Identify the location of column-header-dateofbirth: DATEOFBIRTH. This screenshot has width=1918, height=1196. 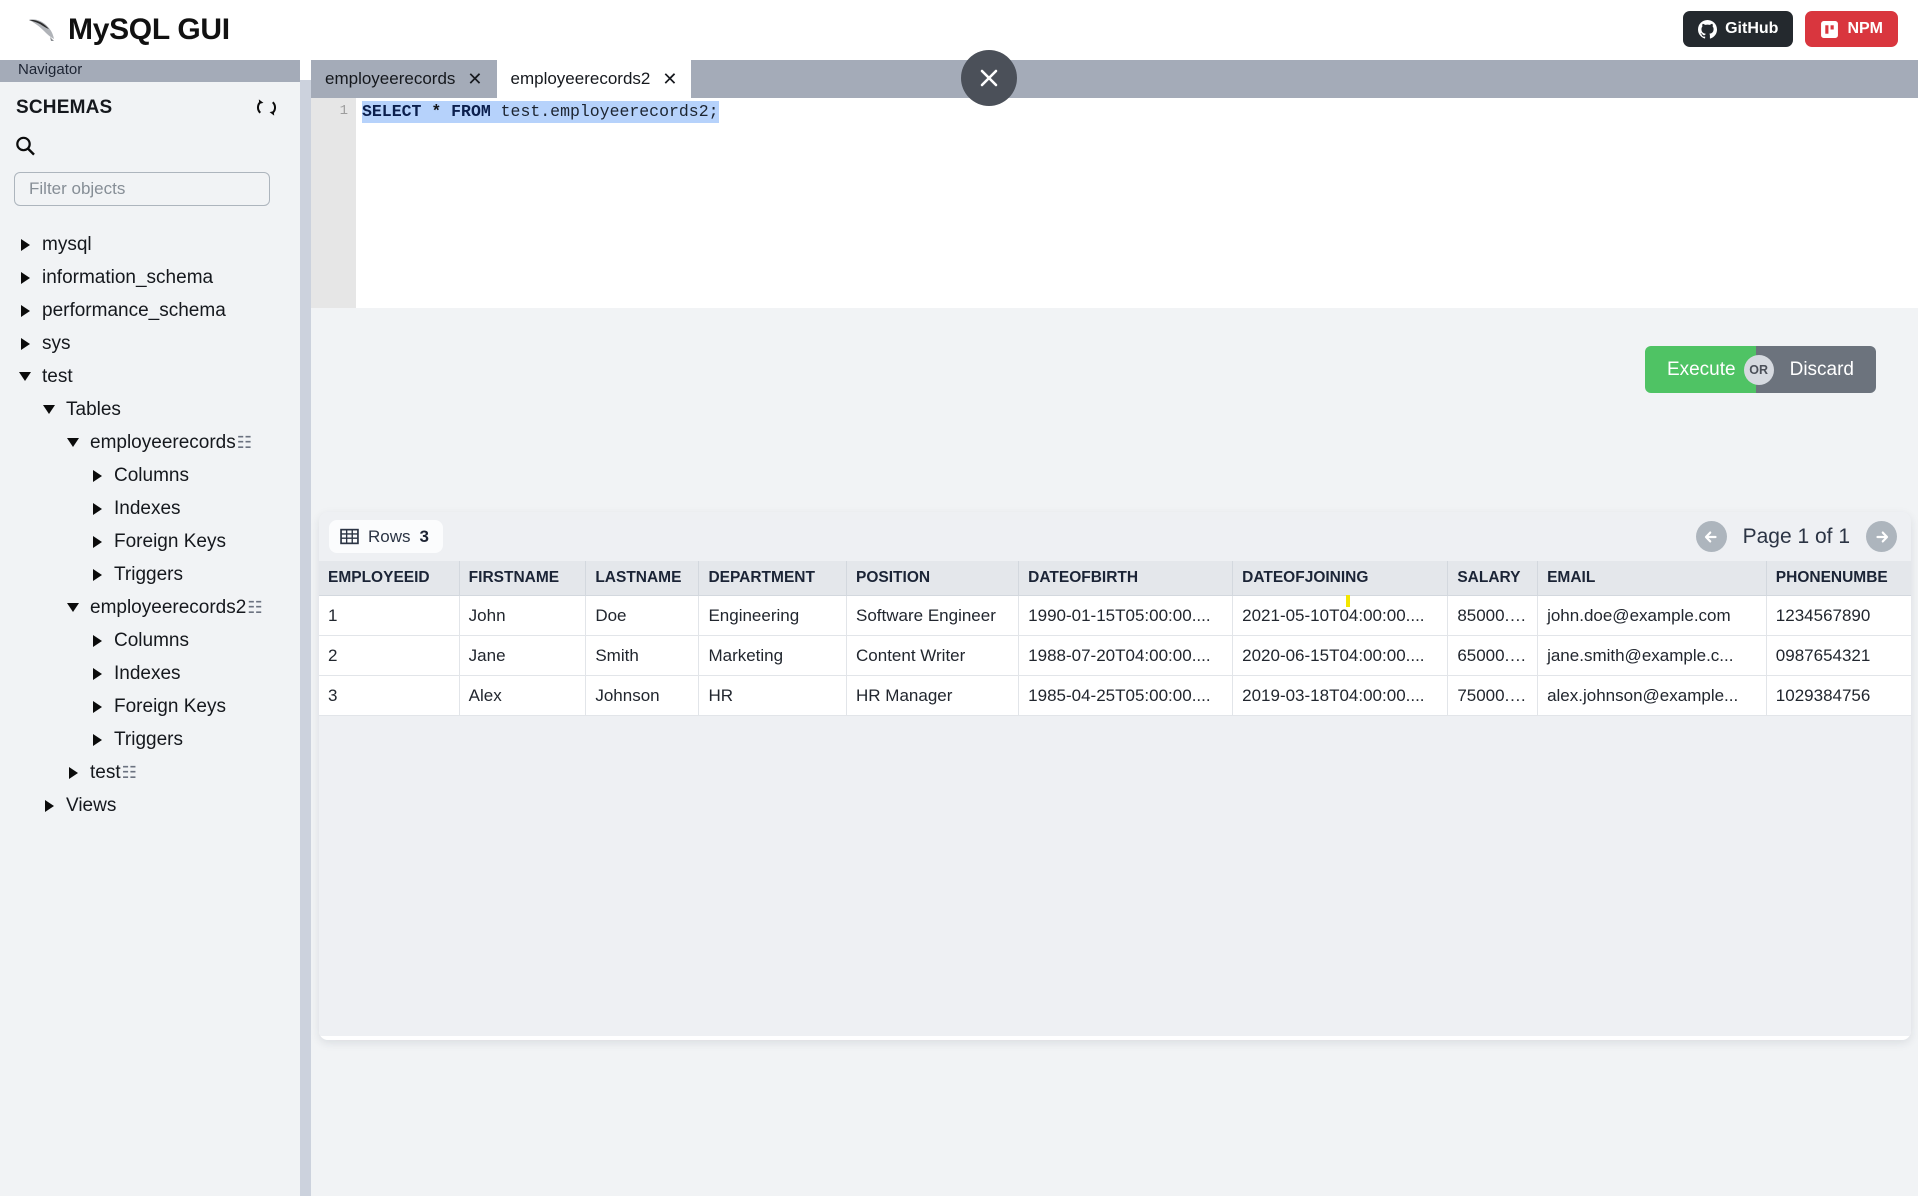
(1126, 578).